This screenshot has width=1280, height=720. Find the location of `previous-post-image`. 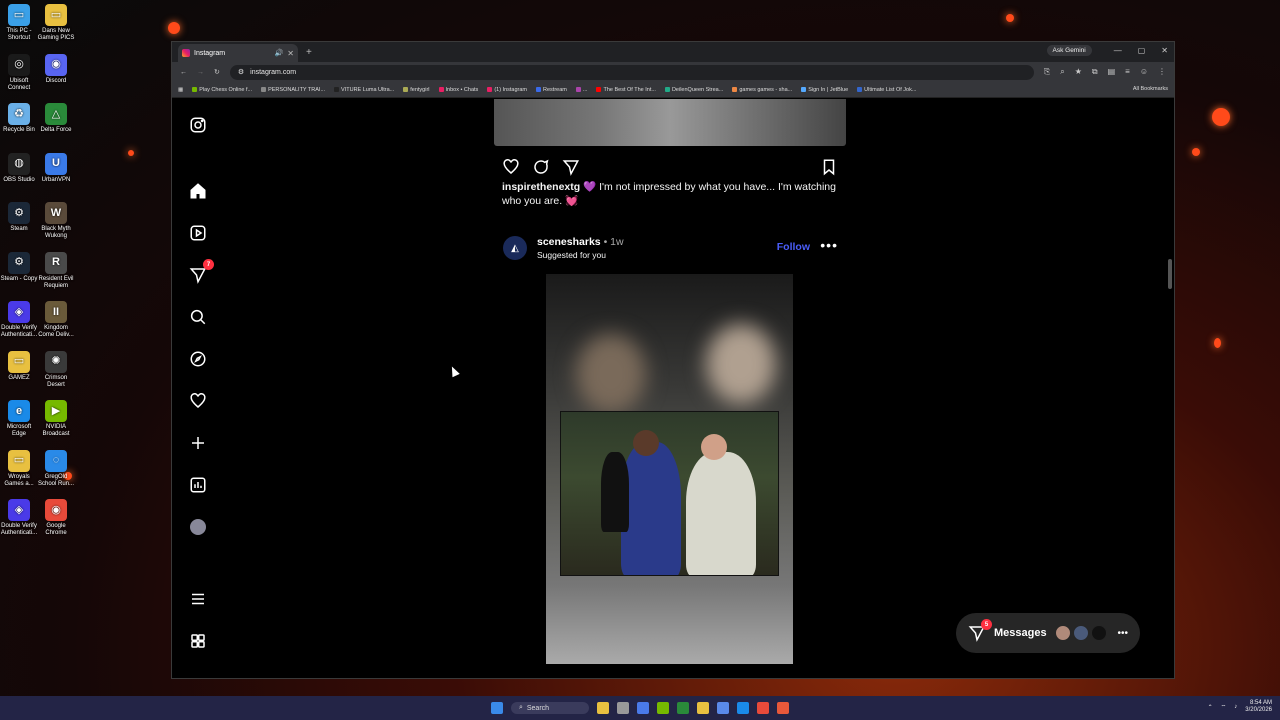

previous-post-image is located at coordinates (670, 122).